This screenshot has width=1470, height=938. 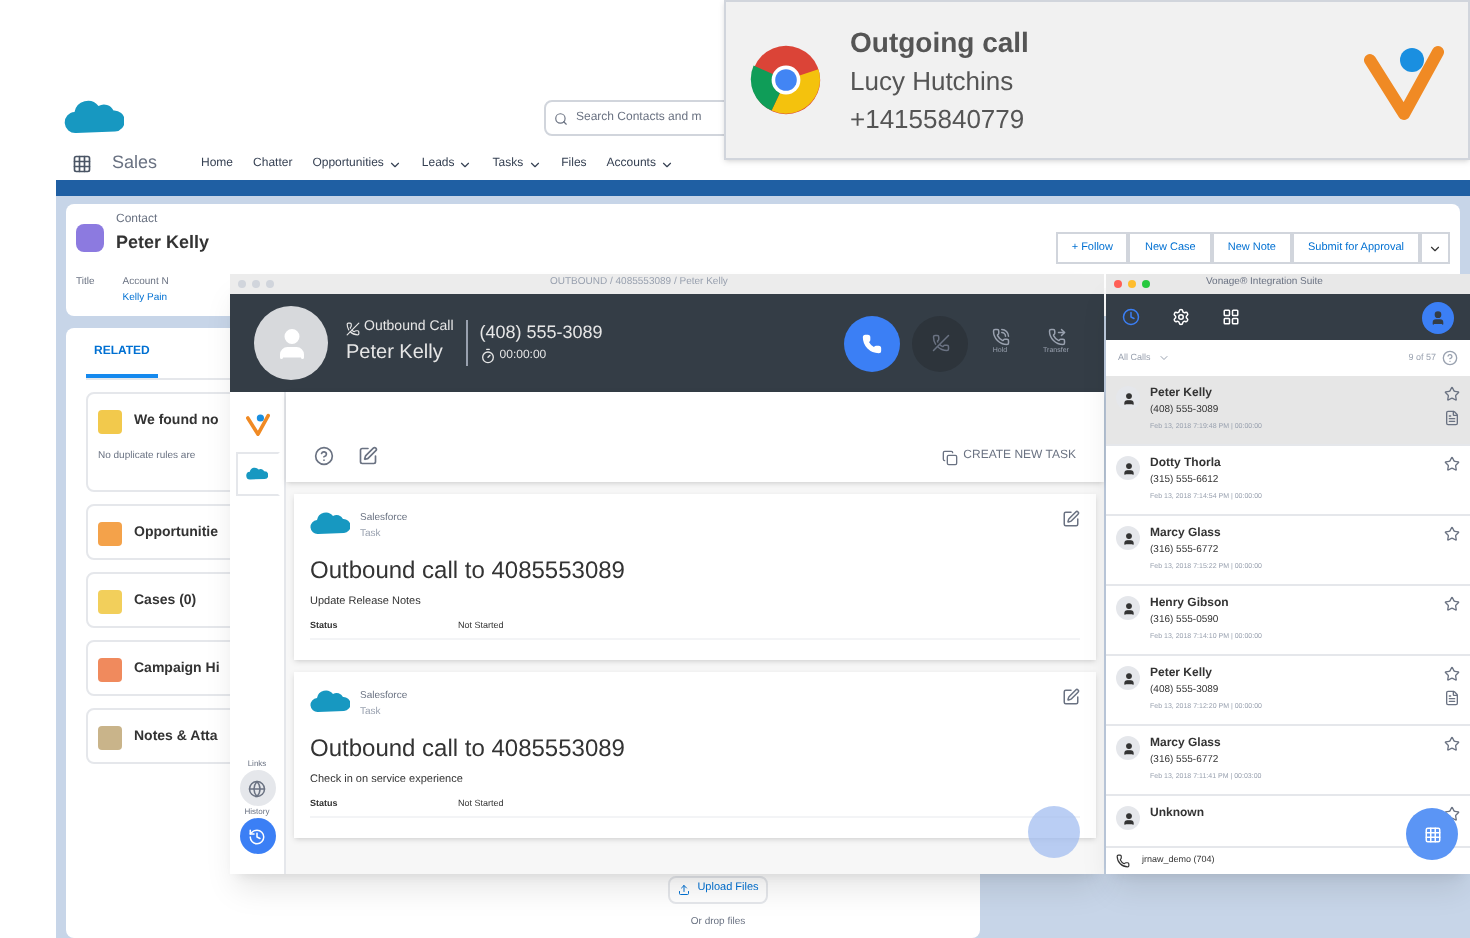 I want to click on dialpad-icon, so click(x=1432, y=834).